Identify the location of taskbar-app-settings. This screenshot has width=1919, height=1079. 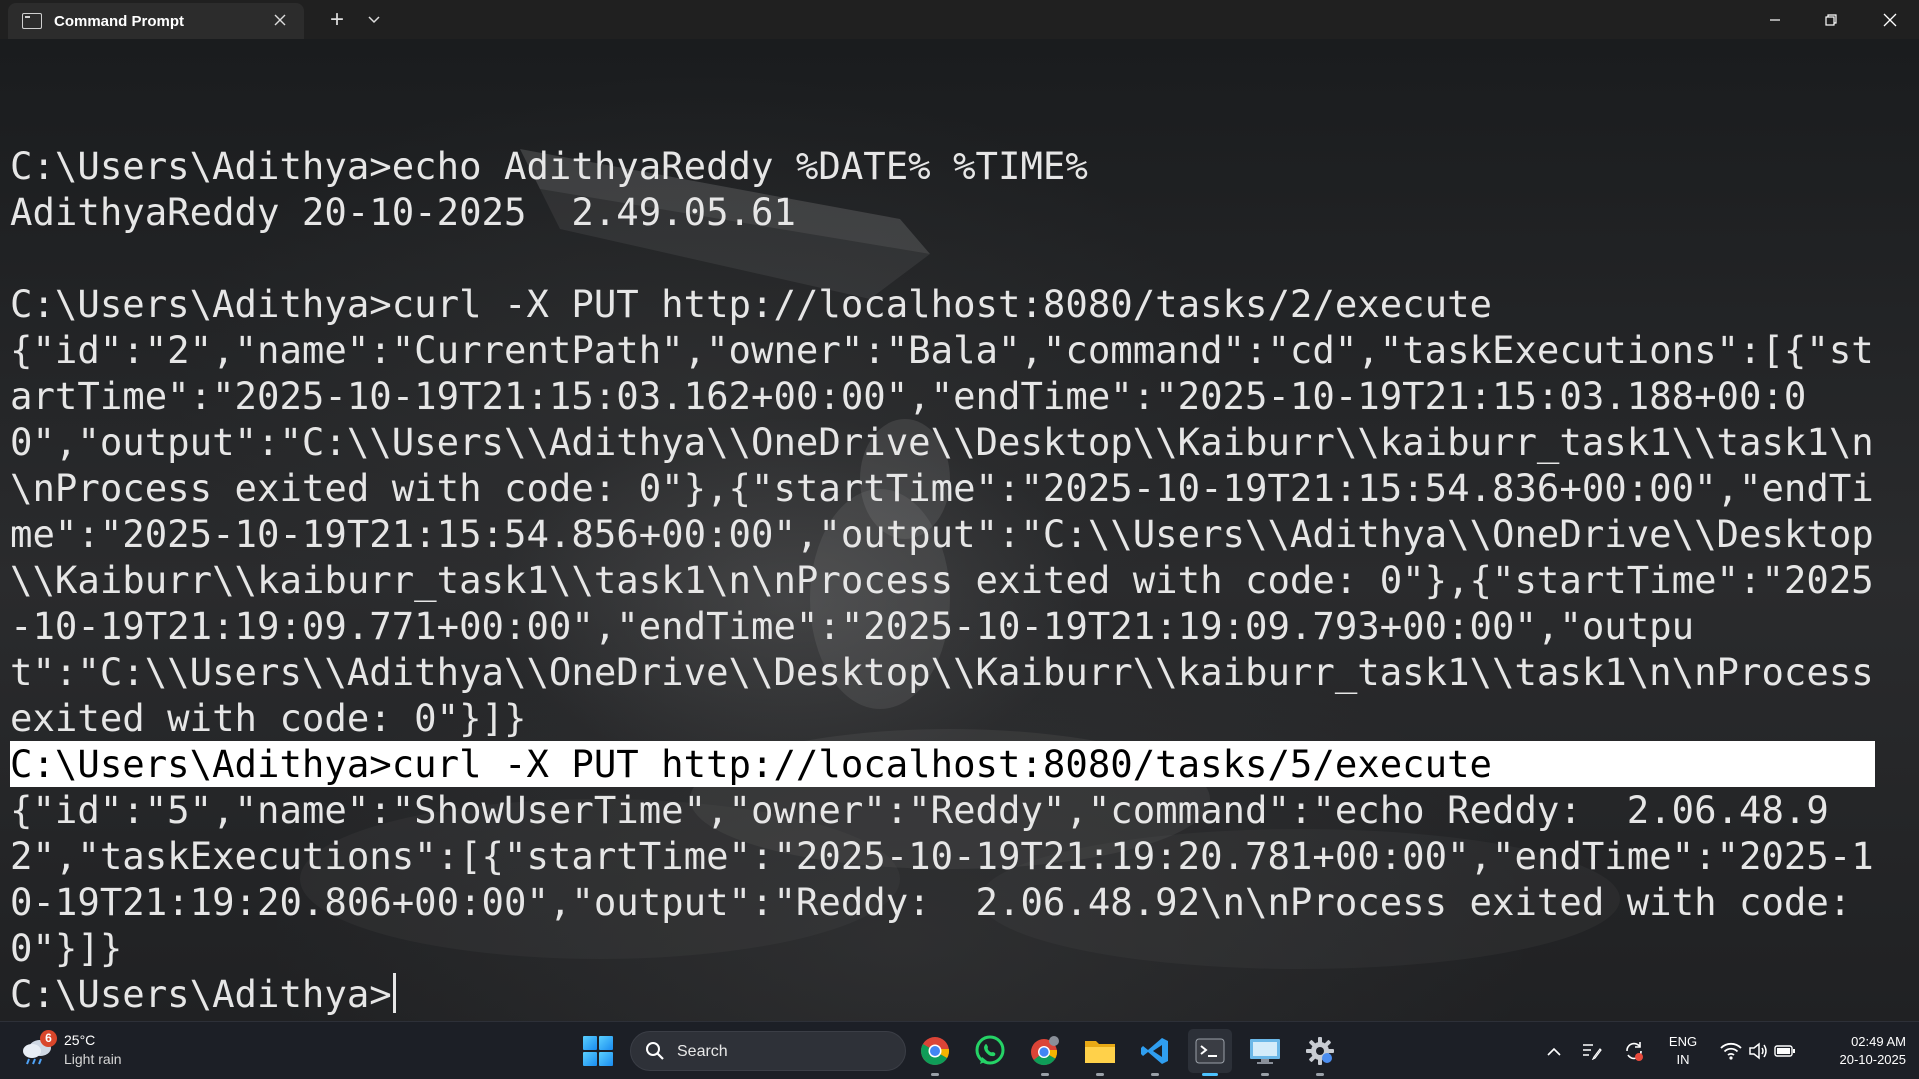
(1320, 1052).